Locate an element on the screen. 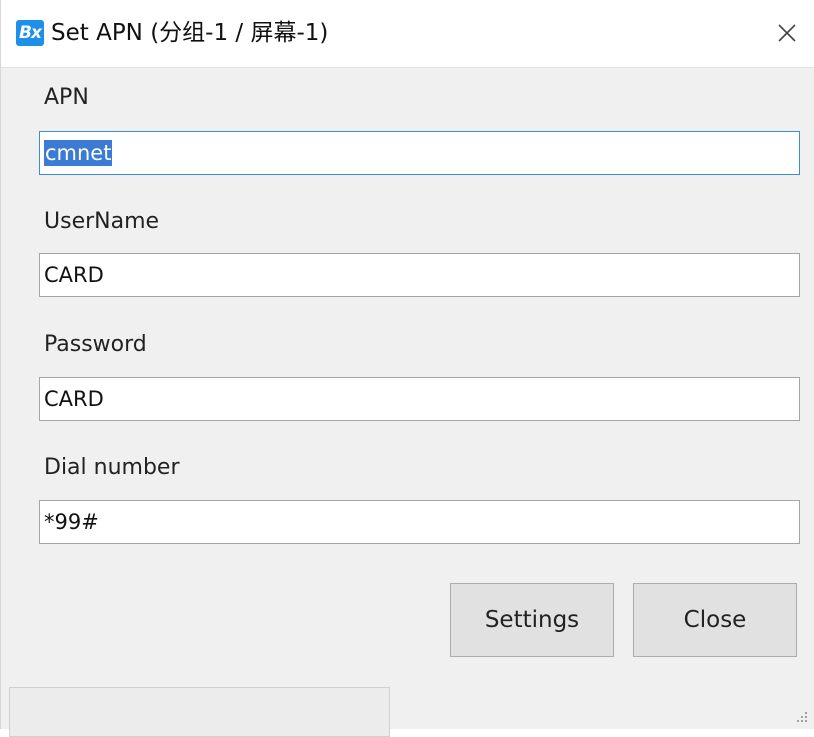 The height and width of the screenshot is (737, 814). username-input: CARD is located at coordinates (419, 275).